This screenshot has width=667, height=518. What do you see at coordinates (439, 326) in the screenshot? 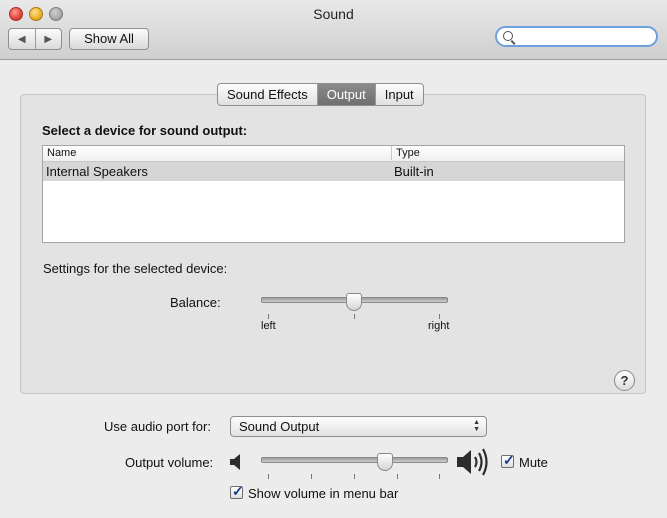
I see `balance-right-label: right` at bounding box center [439, 326].